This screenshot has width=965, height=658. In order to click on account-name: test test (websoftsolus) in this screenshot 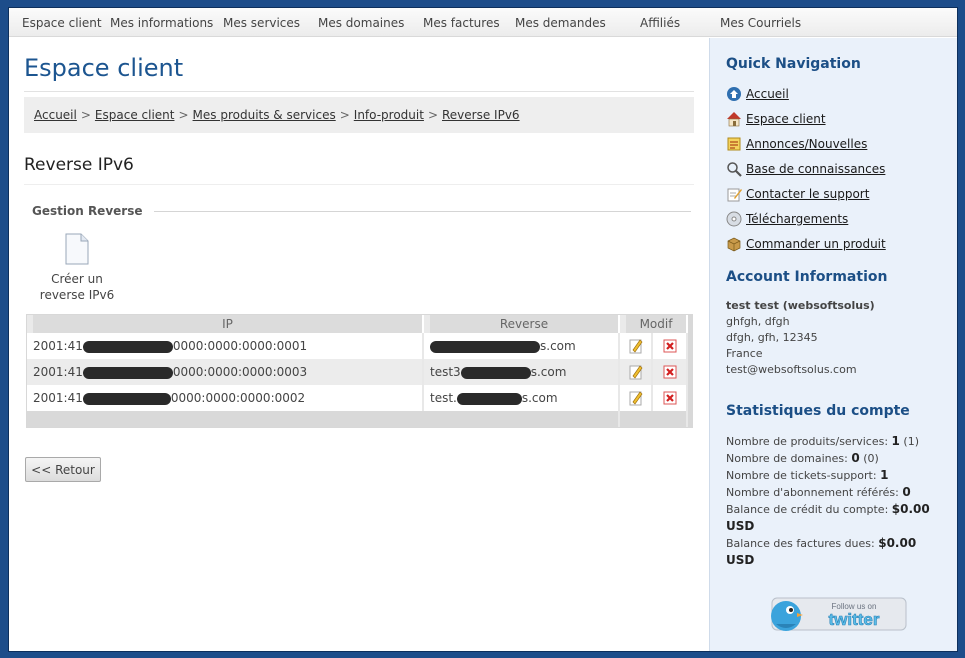, I will do `click(800, 305)`.